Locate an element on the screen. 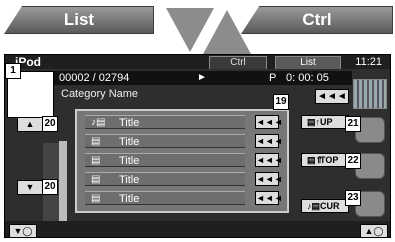 This screenshot has height=242, width=395. info-bar: 00002 / 02794 ► P 0: 00: 05 is located at coordinates (203, 78).